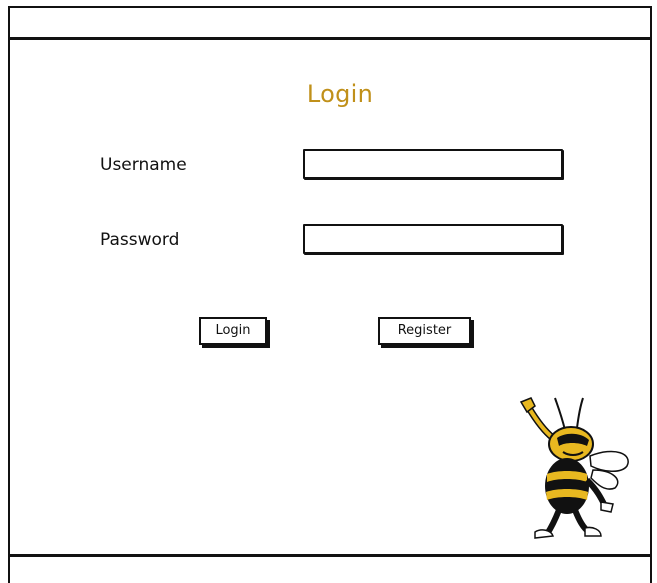 This screenshot has width=657, height=583. I want to click on login-button: Login, so click(233, 331).